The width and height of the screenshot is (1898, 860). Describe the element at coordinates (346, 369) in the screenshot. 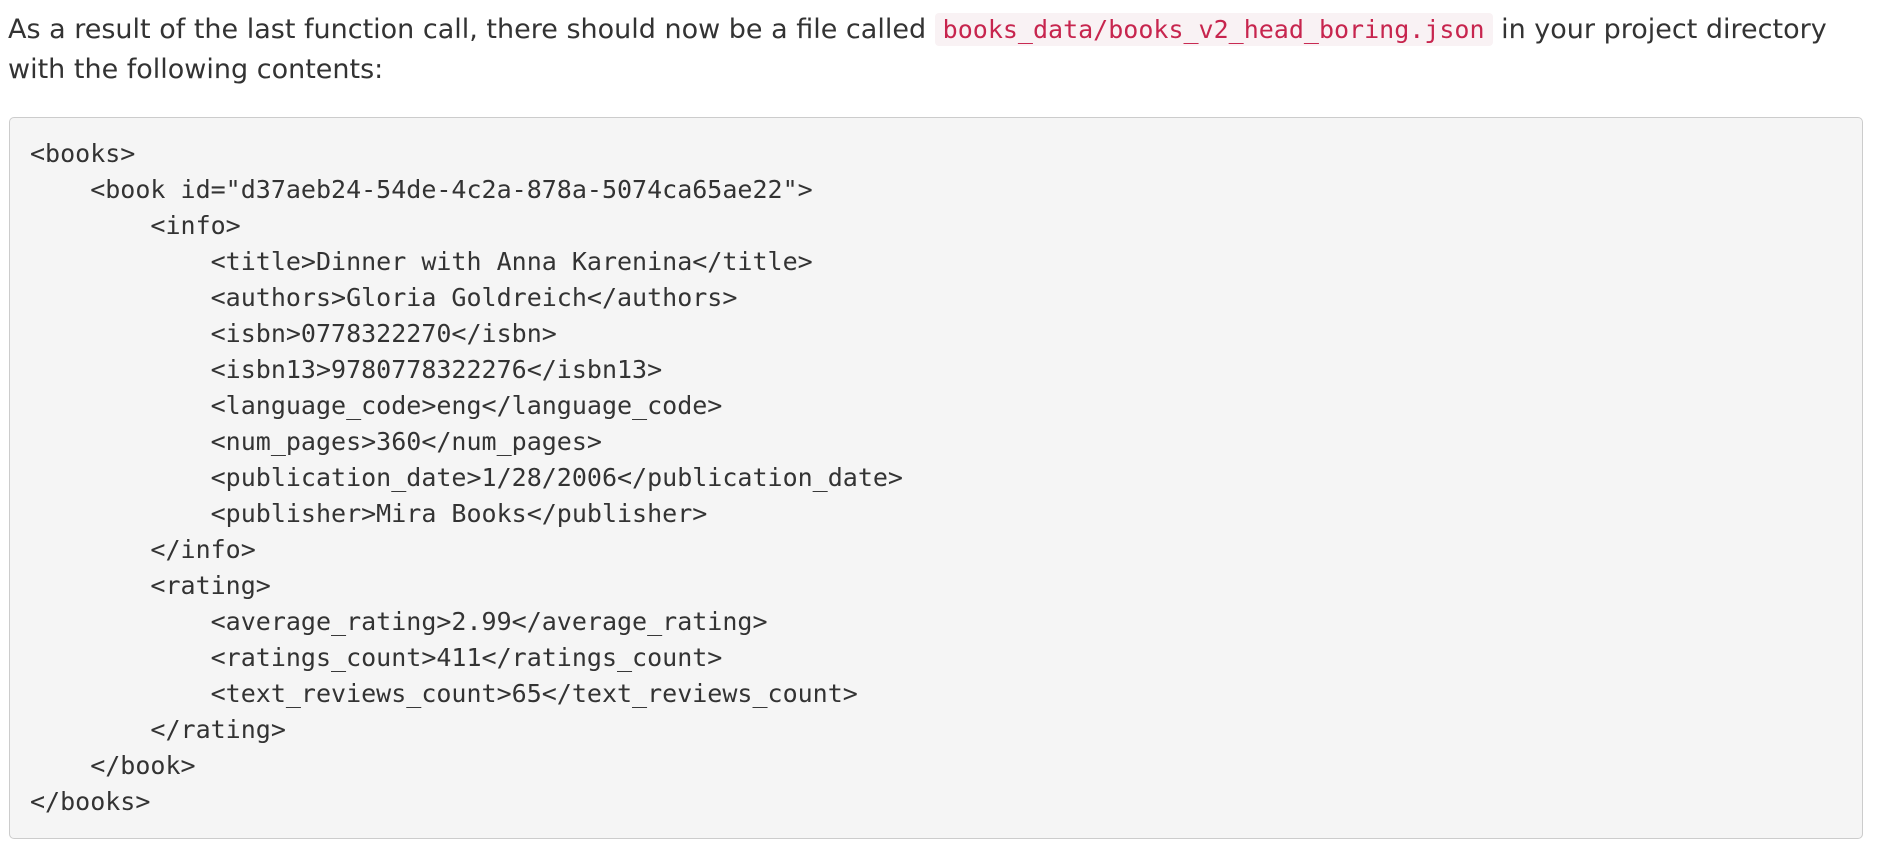

I see `code-line: <isbn13>9780778322276</isbn13>` at that location.